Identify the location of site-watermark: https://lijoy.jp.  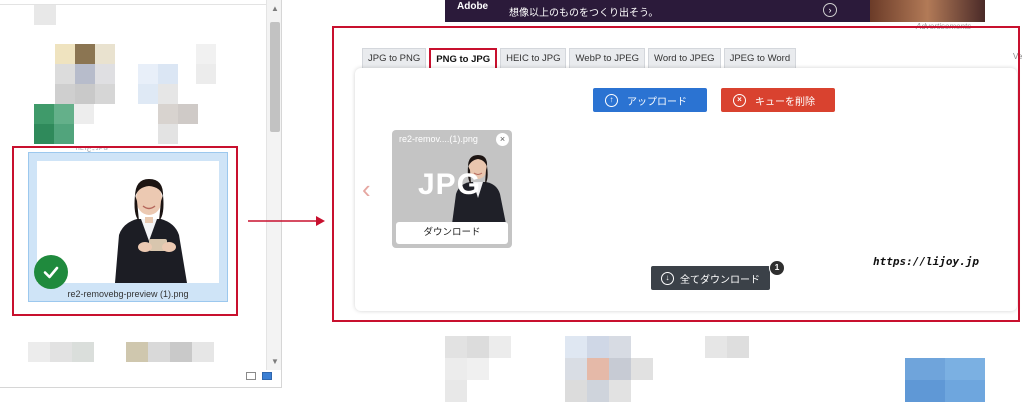
(926, 261).